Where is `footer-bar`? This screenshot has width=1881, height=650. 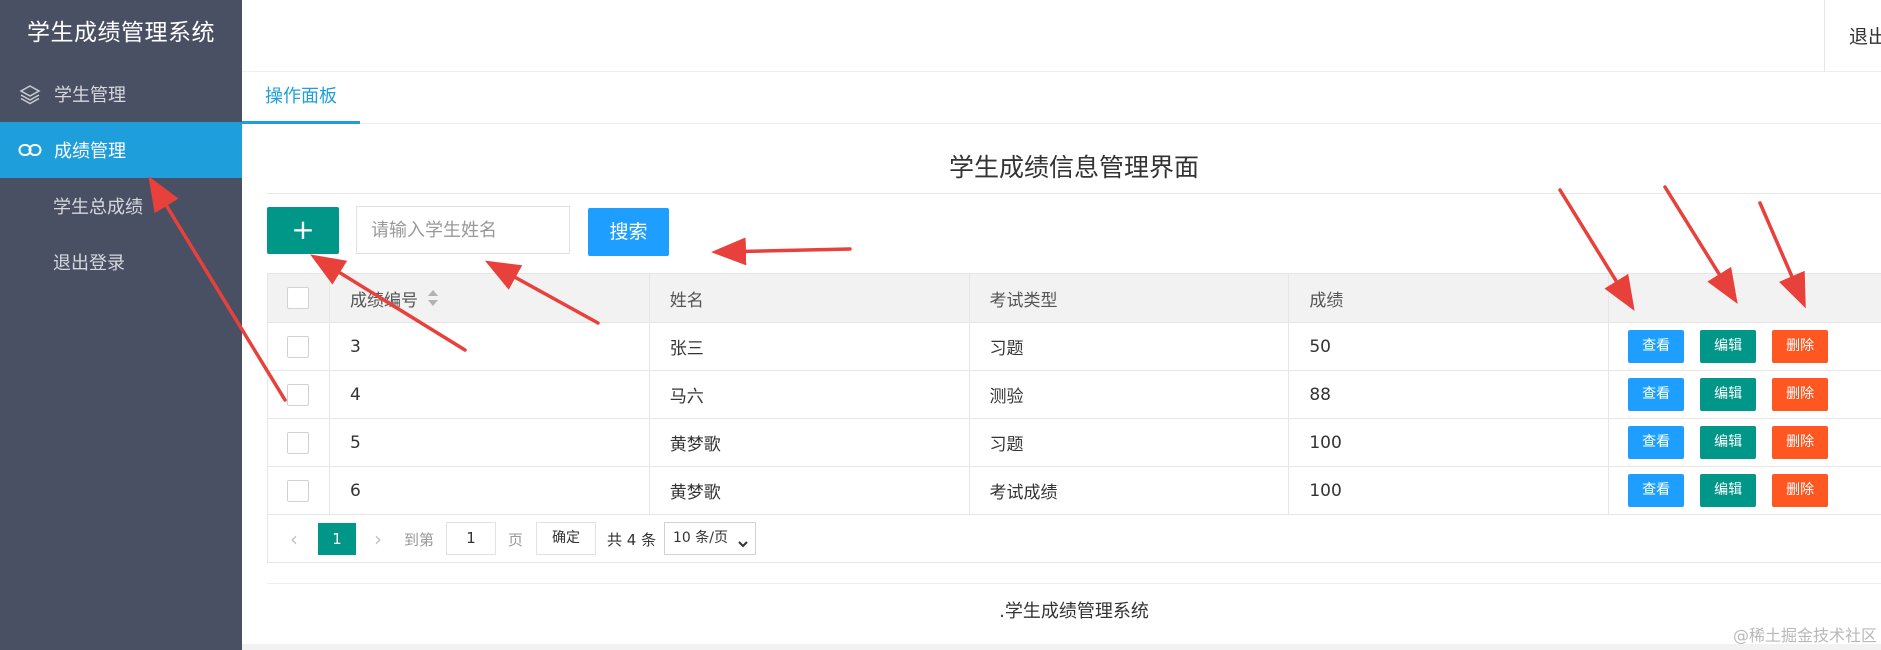
footer-bar is located at coordinates (1061, 647).